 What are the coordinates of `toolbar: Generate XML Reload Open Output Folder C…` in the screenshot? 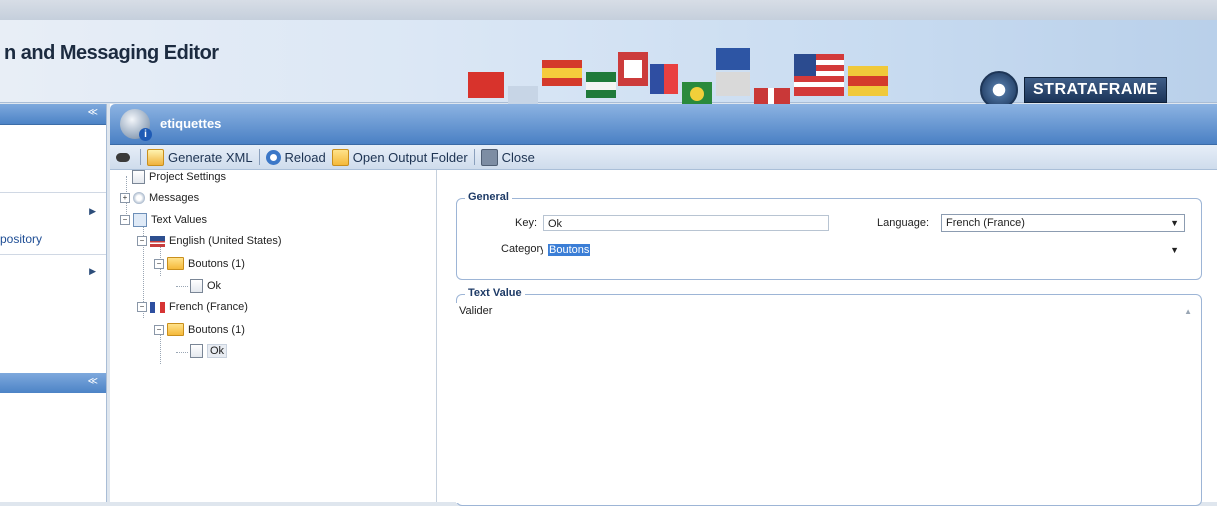 It's located at (663, 157).